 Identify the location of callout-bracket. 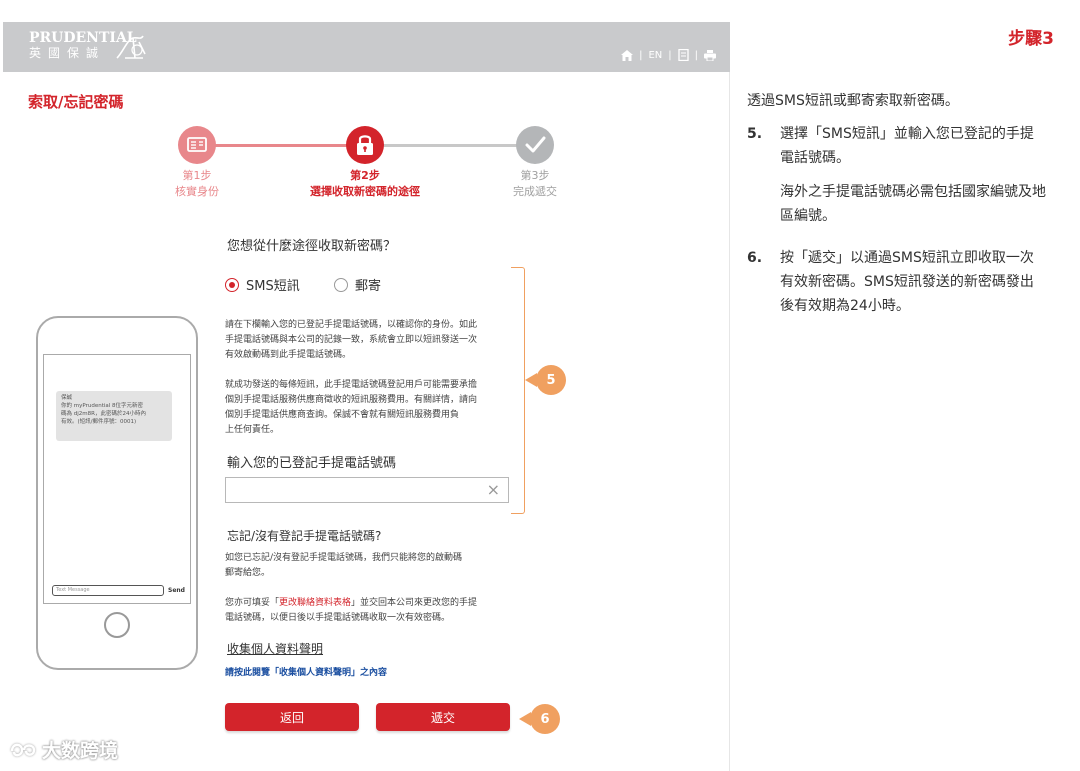
(518, 390).